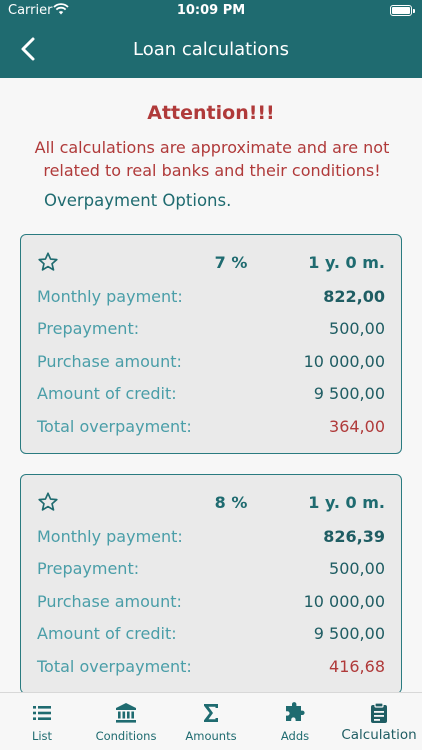 Image resolution: width=422 pixels, height=750 pixels. I want to click on card-header: 7 % 1 y. 0 m., so click(211, 263).